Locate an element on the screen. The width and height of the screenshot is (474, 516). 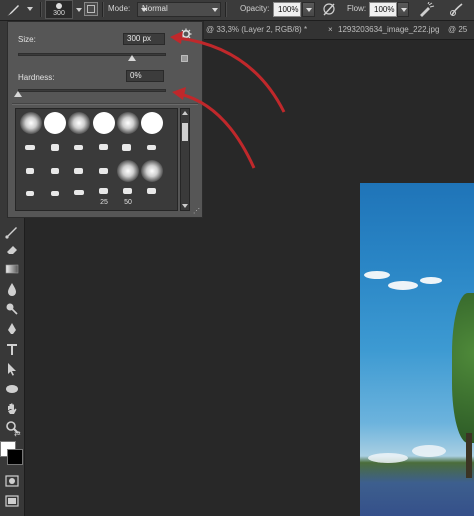
annotation-arrows is located at coordinates (228, 100).